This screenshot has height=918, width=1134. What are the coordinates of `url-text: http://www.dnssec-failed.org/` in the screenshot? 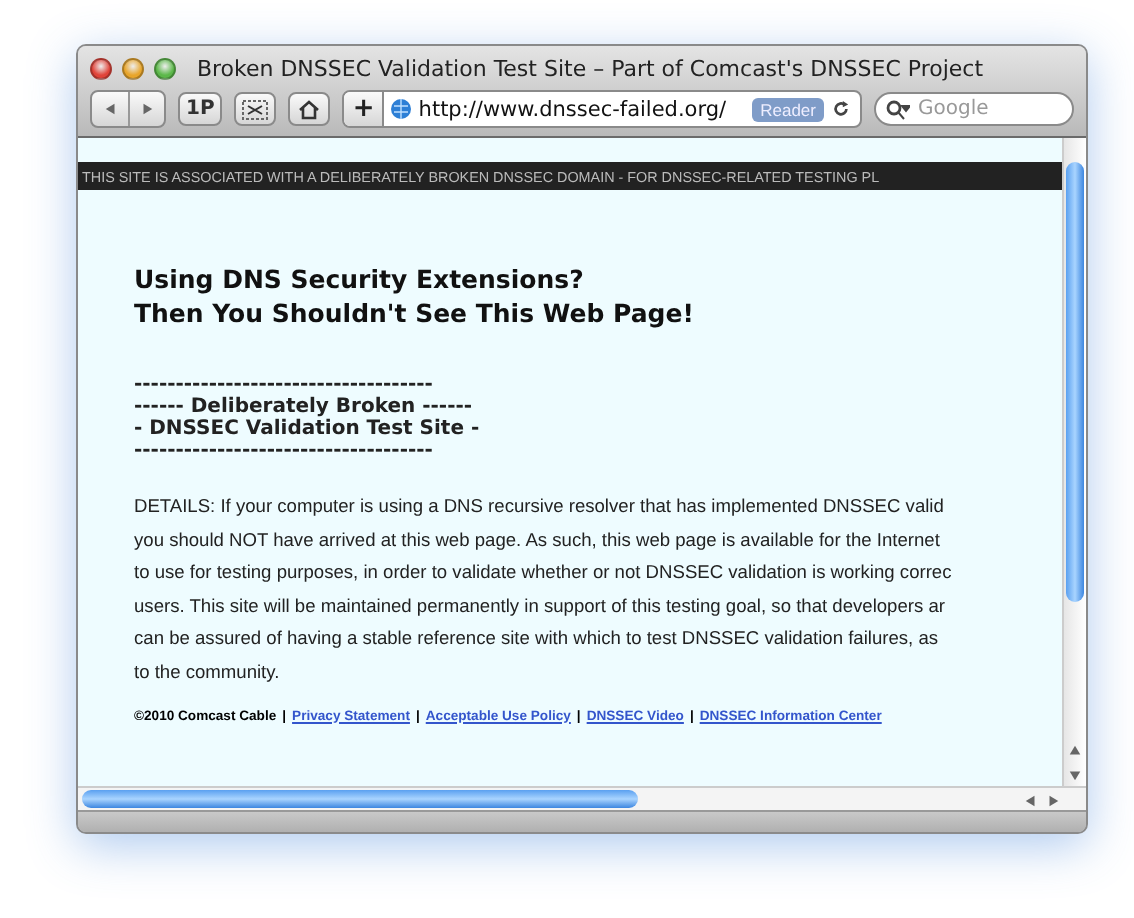 It's located at (573, 109).